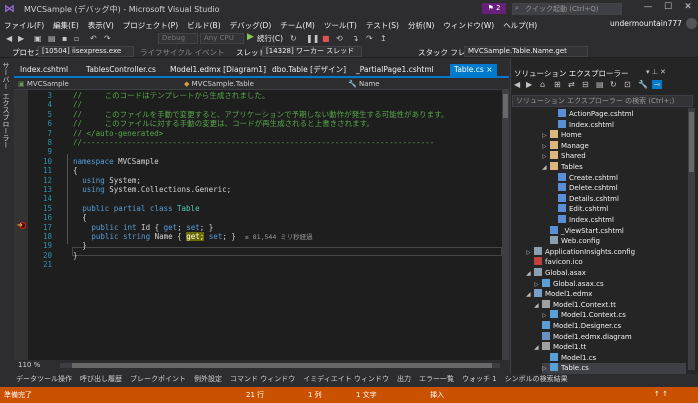  What do you see at coordinates (610, 337) in the screenshot?
I see `solution-tree-item: Model1.edmx.diagram` at bounding box center [610, 337].